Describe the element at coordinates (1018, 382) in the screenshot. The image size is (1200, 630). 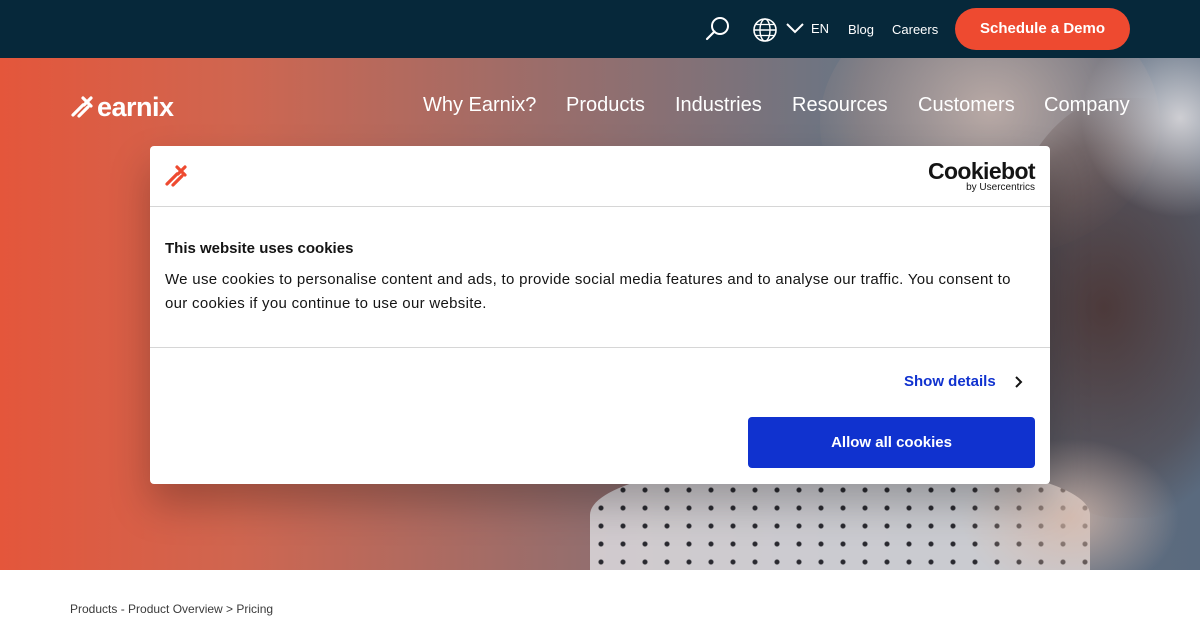
I see `chevron-right-icon` at that location.